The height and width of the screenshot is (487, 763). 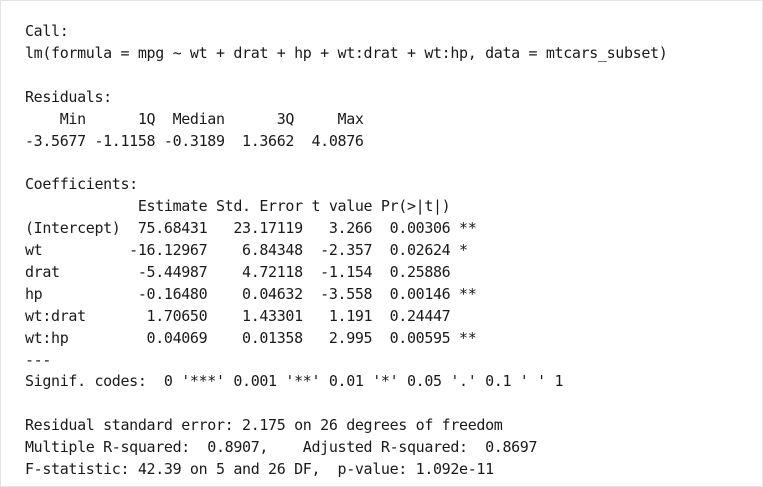 I want to click on residuals-values: -3.5677 -1.1158 -0.3189 1.3662 4.0876, so click(x=199, y=140).